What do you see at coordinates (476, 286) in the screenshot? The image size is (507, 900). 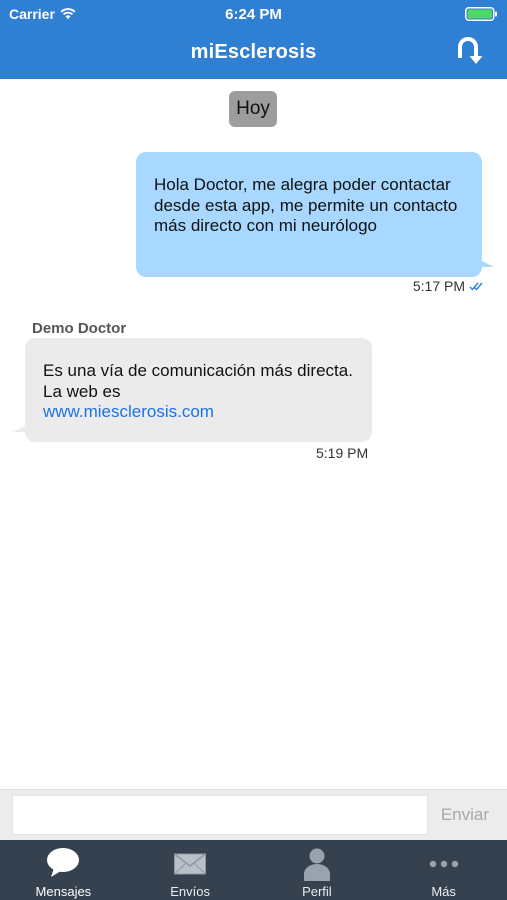 I see `read-receipt-icon` at bounding box center [476, 286].